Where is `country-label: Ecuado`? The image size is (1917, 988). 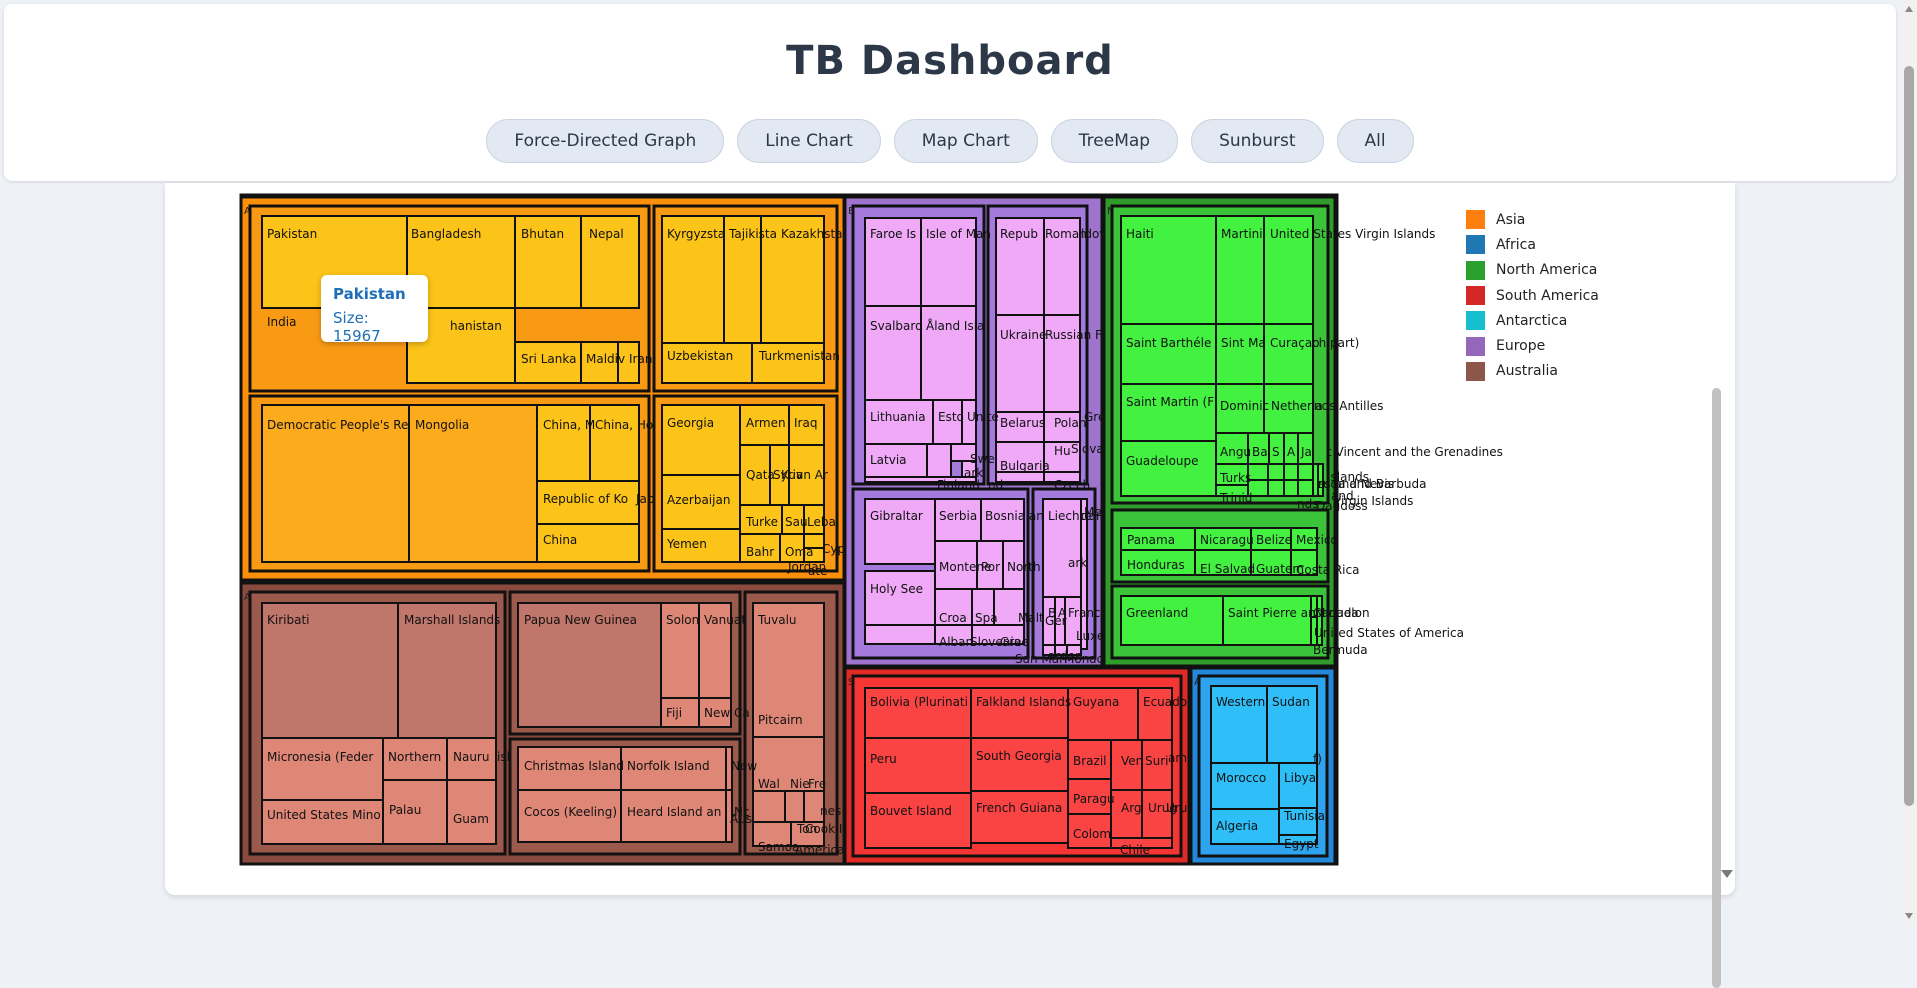
country-label: Ecuado is located at coordinates (1165, 702).